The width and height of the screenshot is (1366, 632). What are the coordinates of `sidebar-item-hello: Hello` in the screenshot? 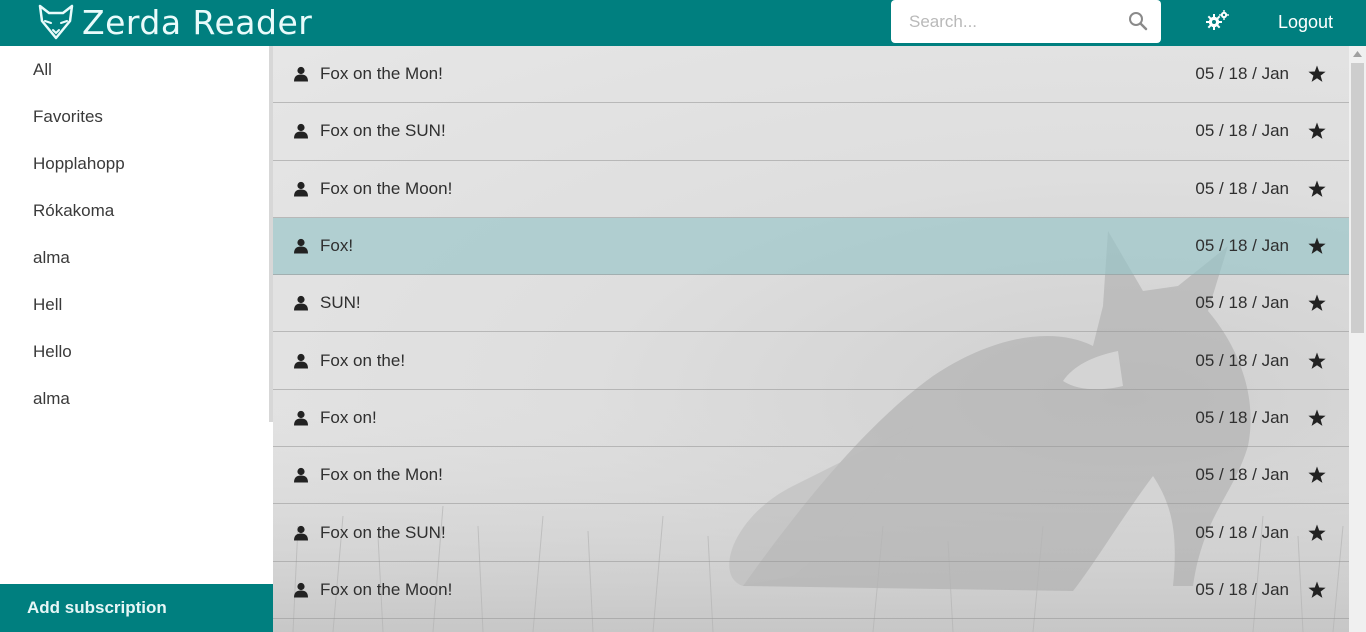 It's located at (136, 351).